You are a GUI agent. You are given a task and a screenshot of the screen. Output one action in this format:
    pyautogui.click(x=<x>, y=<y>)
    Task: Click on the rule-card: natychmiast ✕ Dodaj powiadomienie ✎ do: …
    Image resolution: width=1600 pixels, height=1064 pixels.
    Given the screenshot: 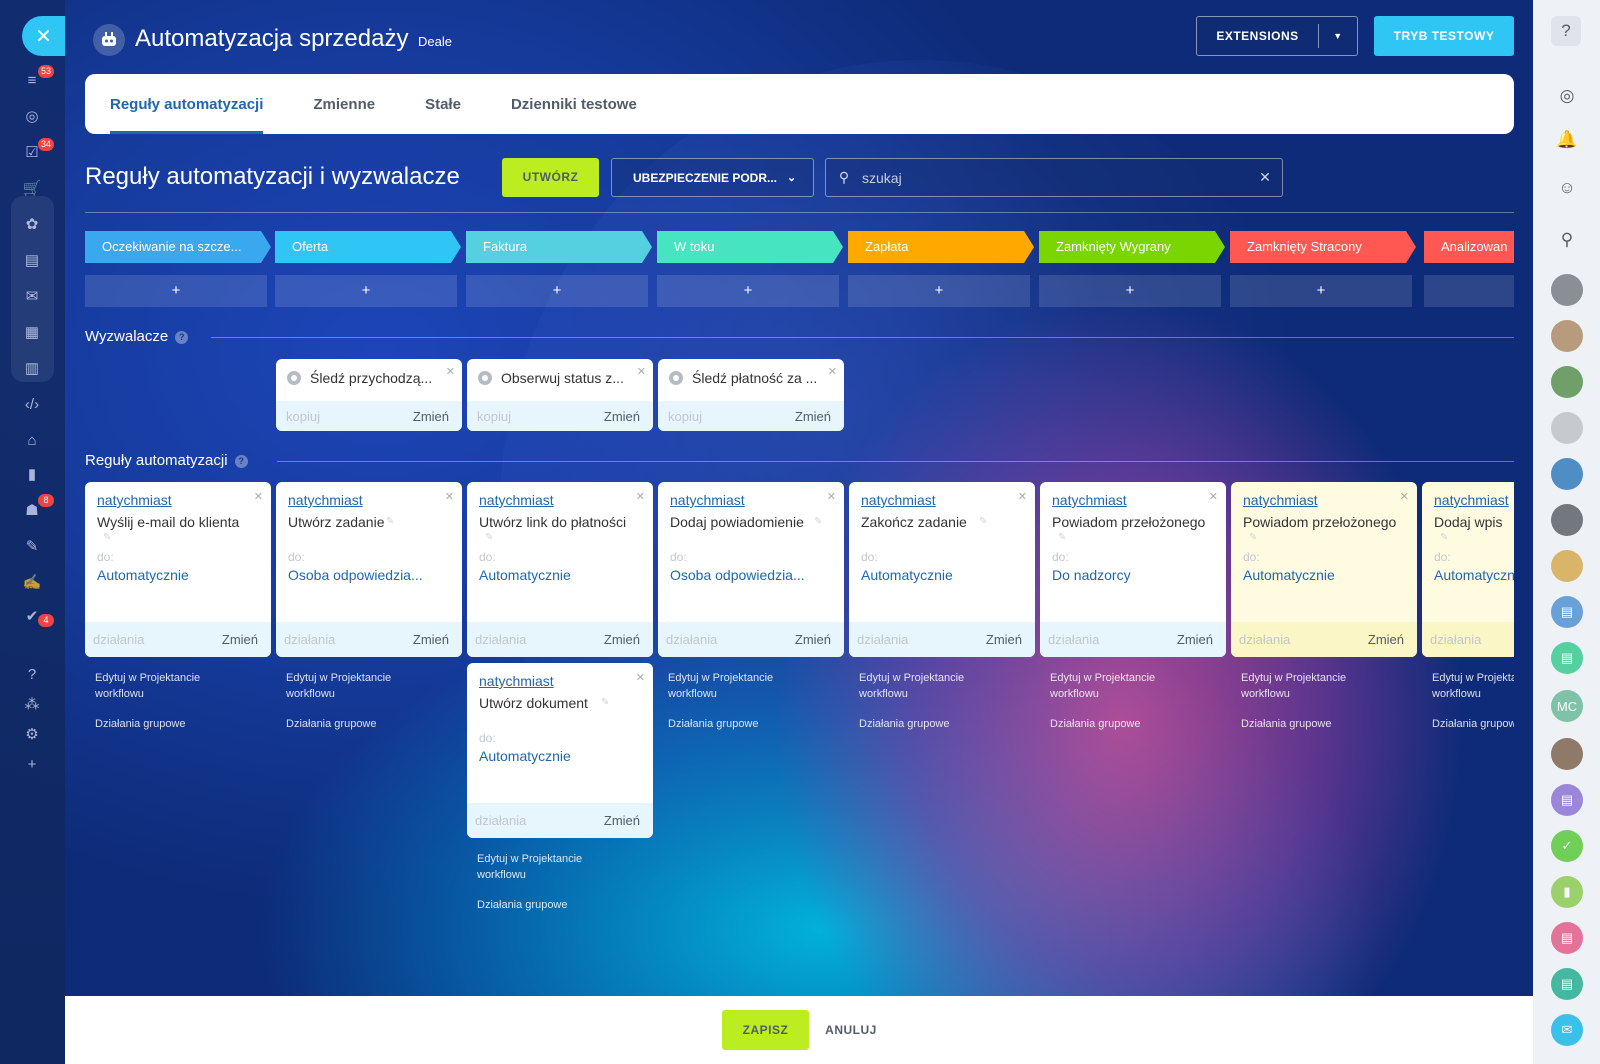 What is the action you would take?
    pyautogui.click(x=751, y=569)
    